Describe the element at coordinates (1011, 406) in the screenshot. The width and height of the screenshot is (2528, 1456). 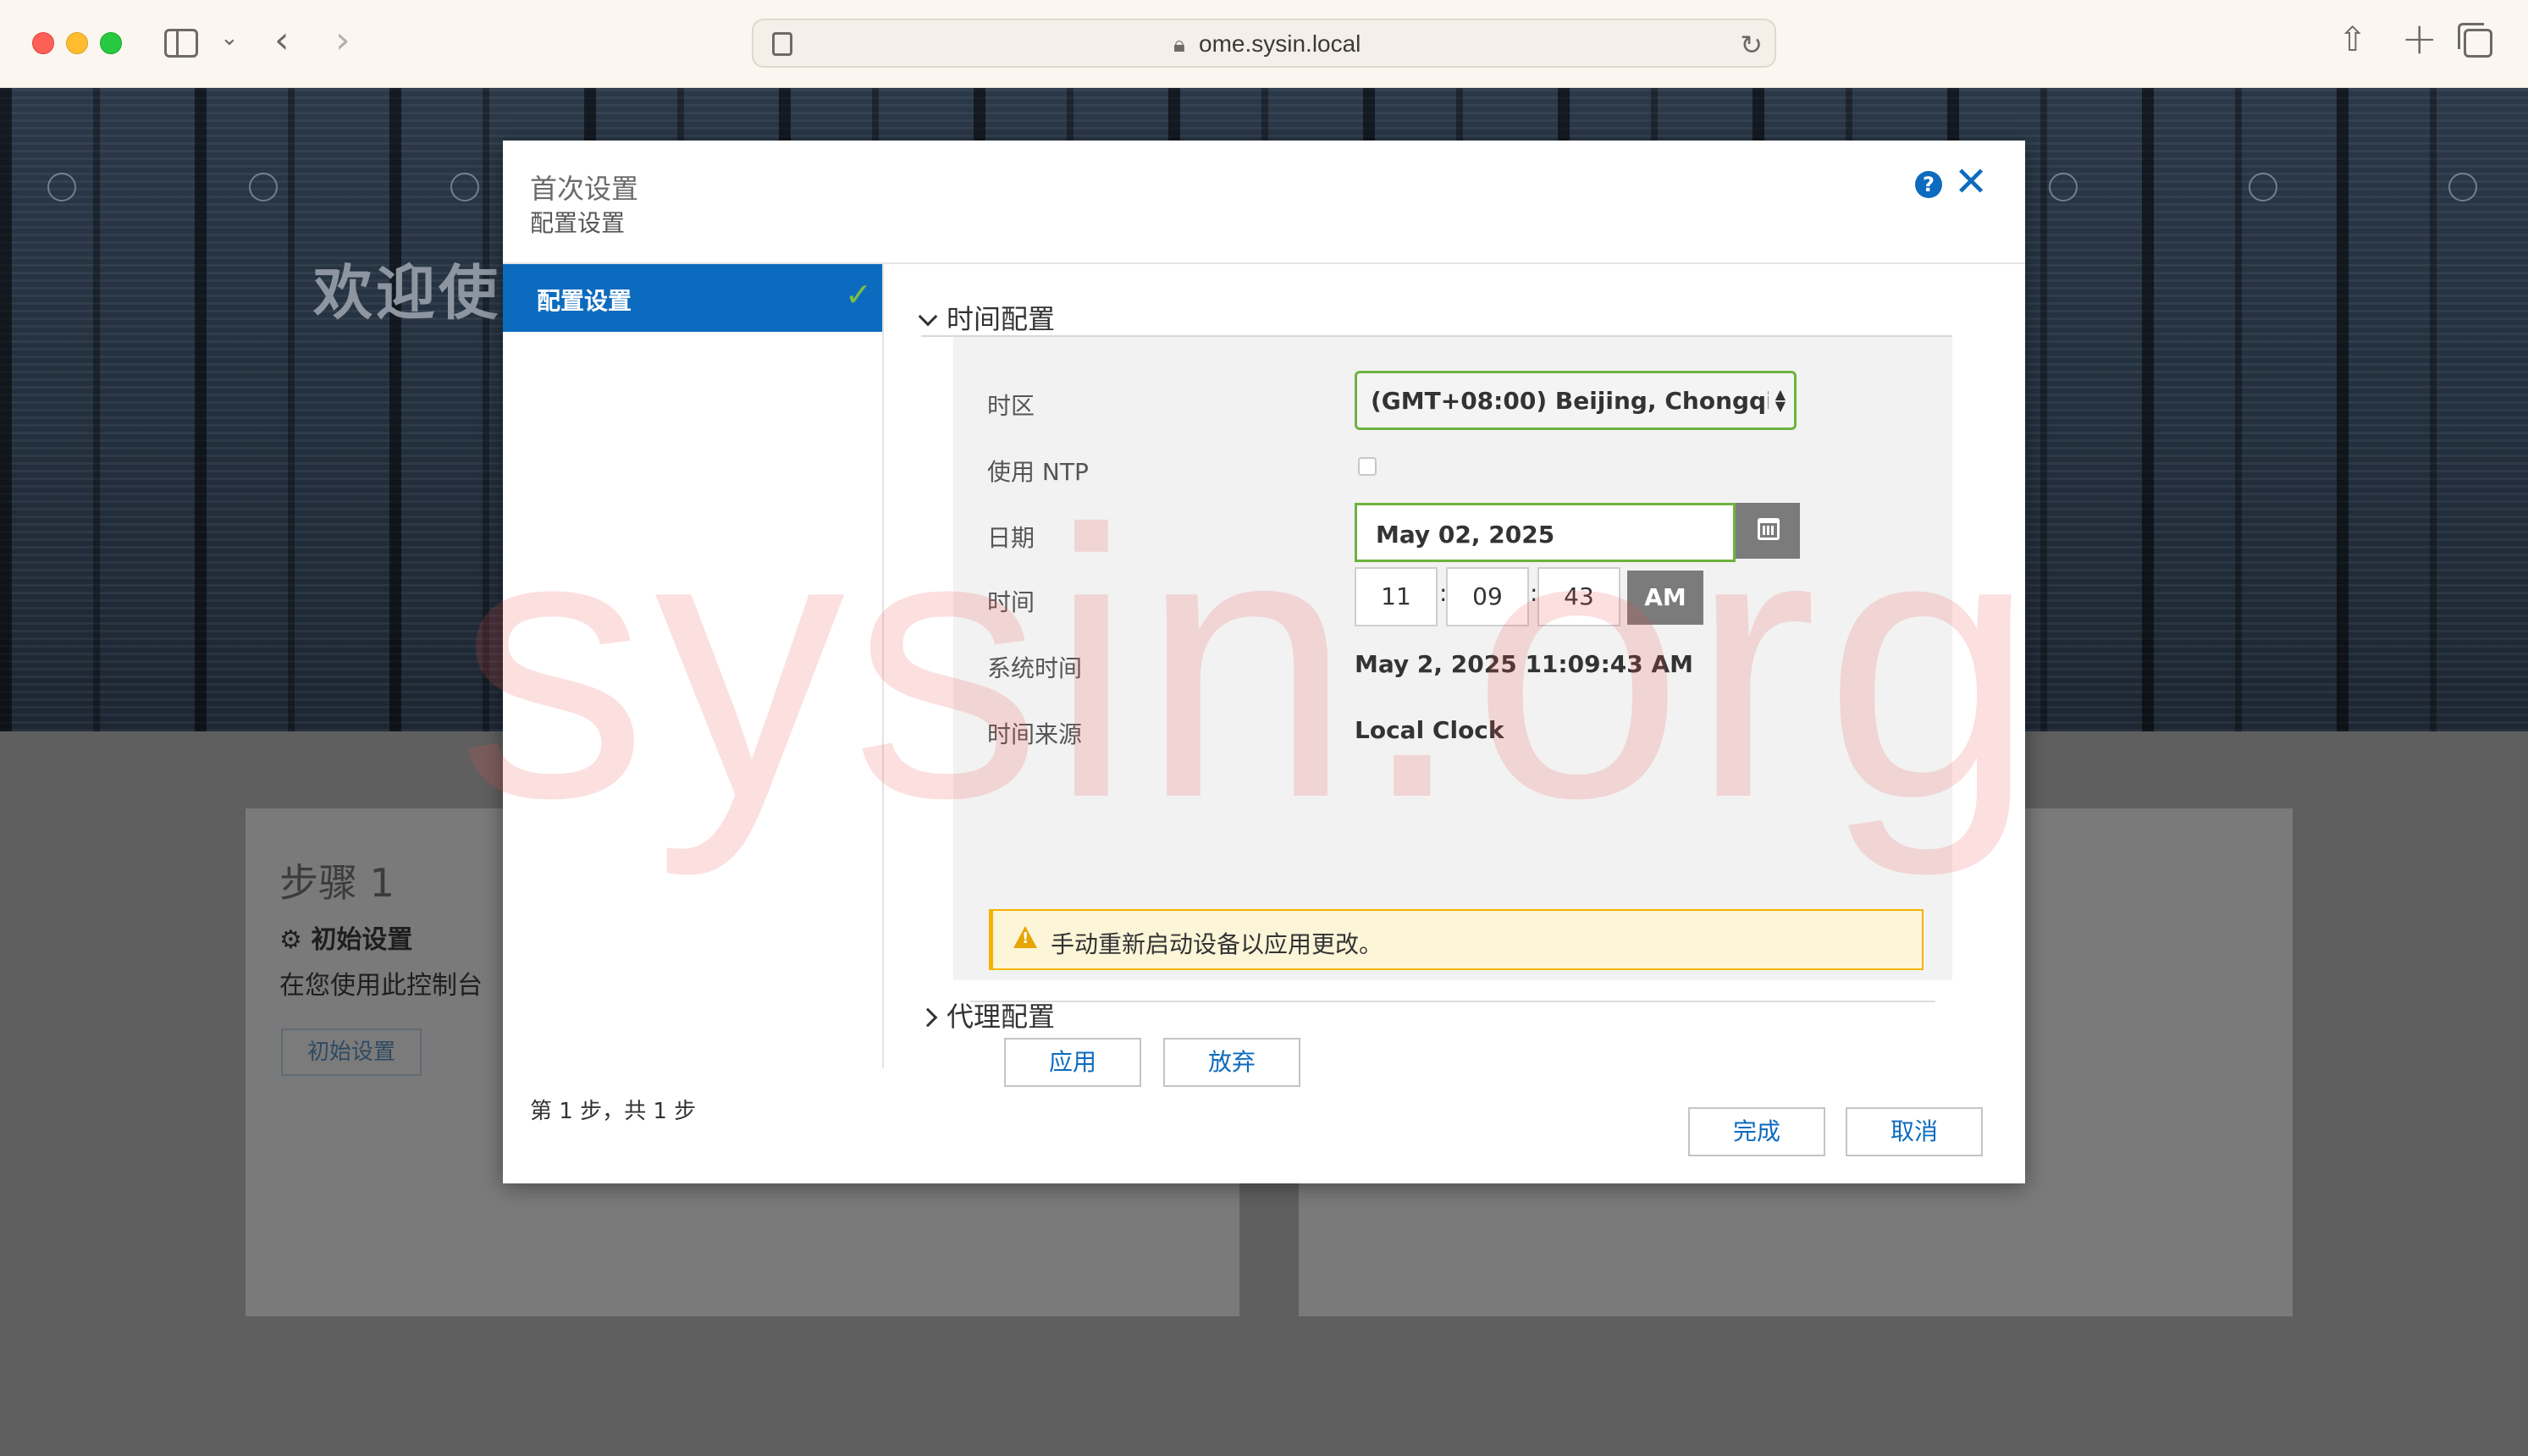
I see `timezone-label: 时区` at that location.